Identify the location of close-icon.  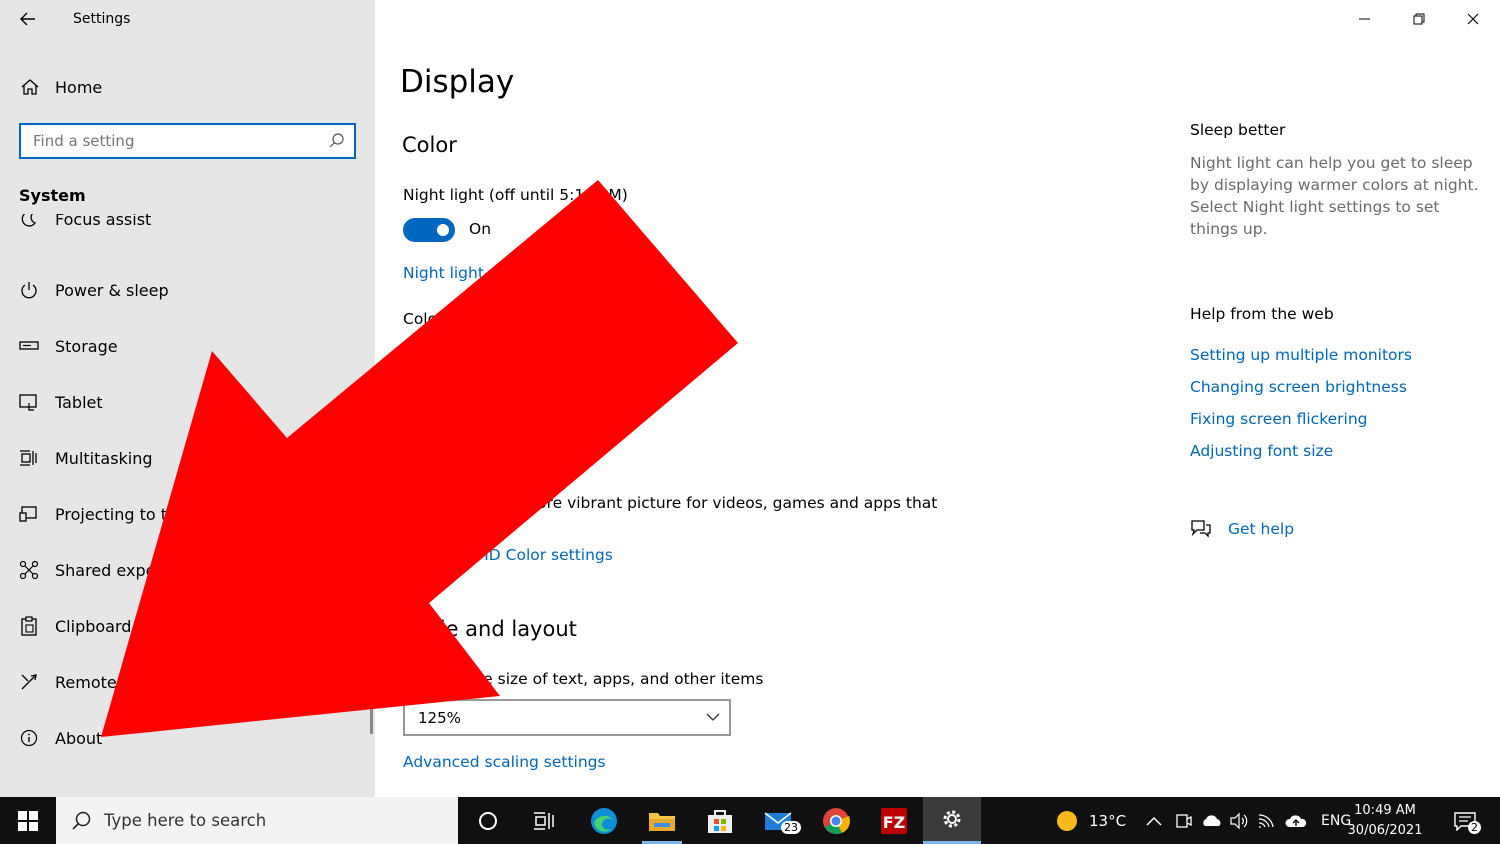
(1473, 19).